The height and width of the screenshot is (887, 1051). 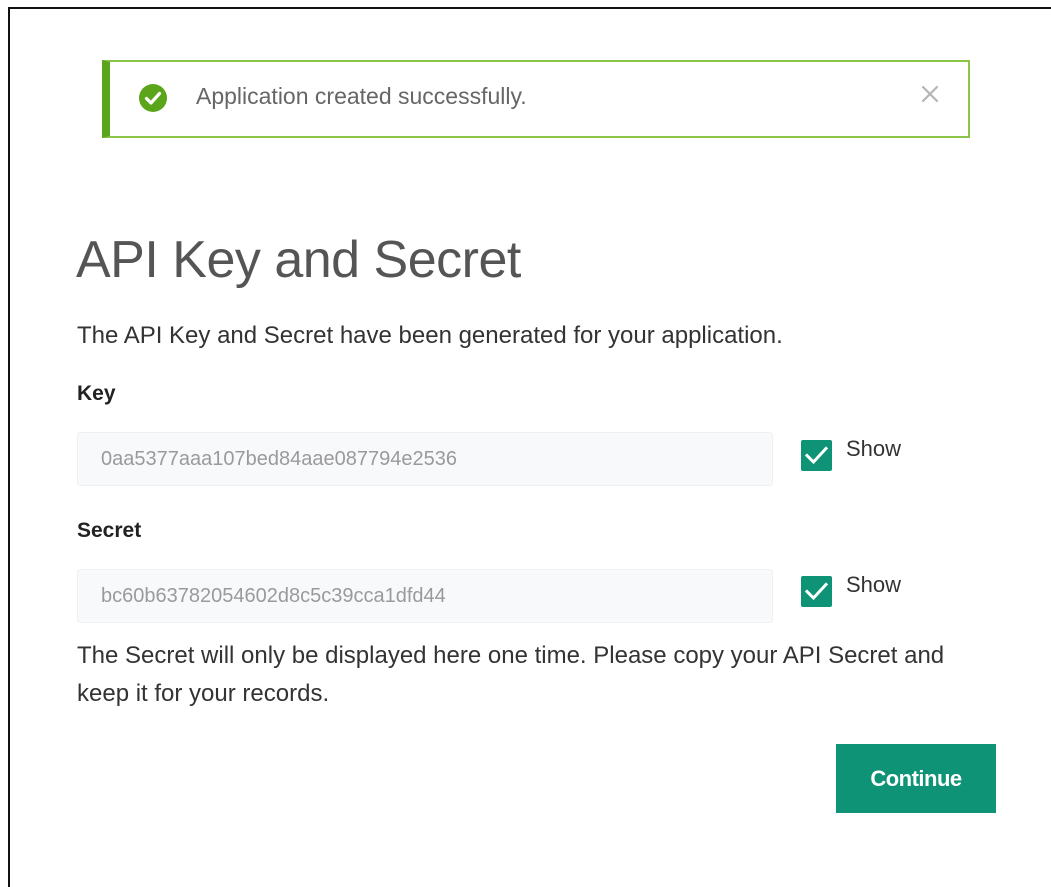 What do you see at coordinates (109, 530) in the screenshot?
I see `secret-label: Secret` at bounding box center [109, 530].